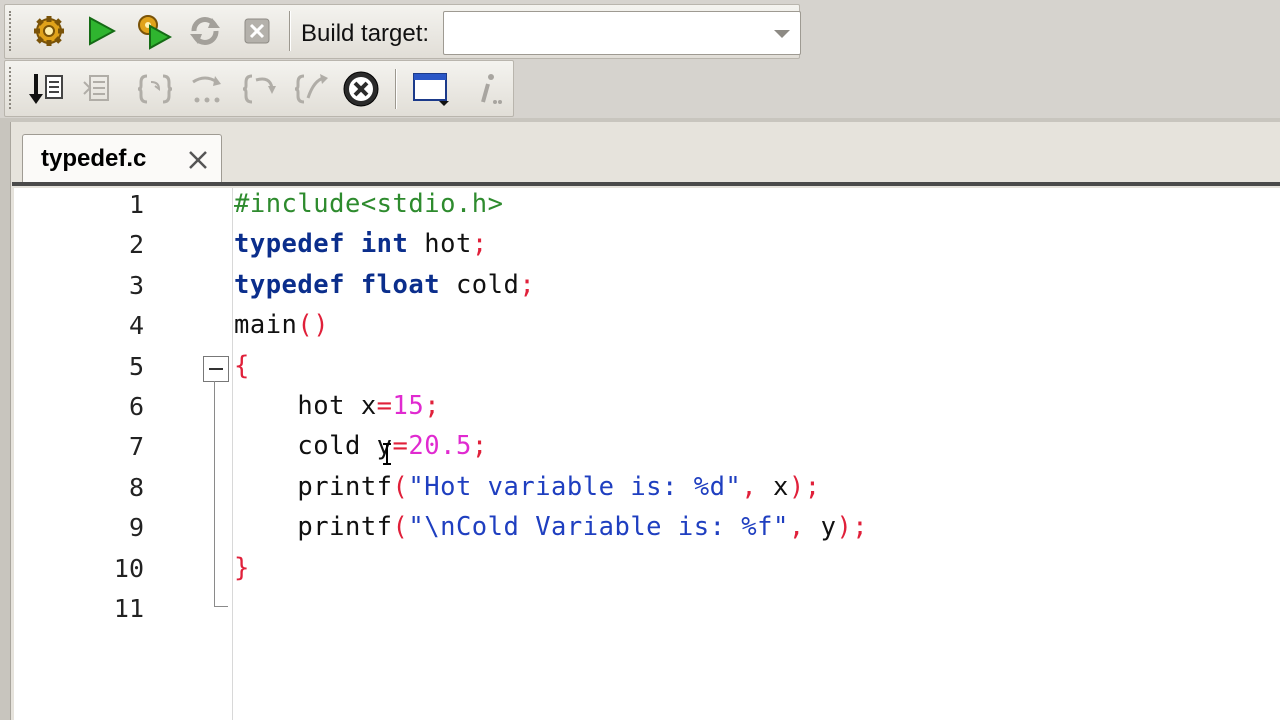  What do you see at coordinates (480, 284) in the screenshot?
I see `code-token: cold` at bounding box center [480, 284].